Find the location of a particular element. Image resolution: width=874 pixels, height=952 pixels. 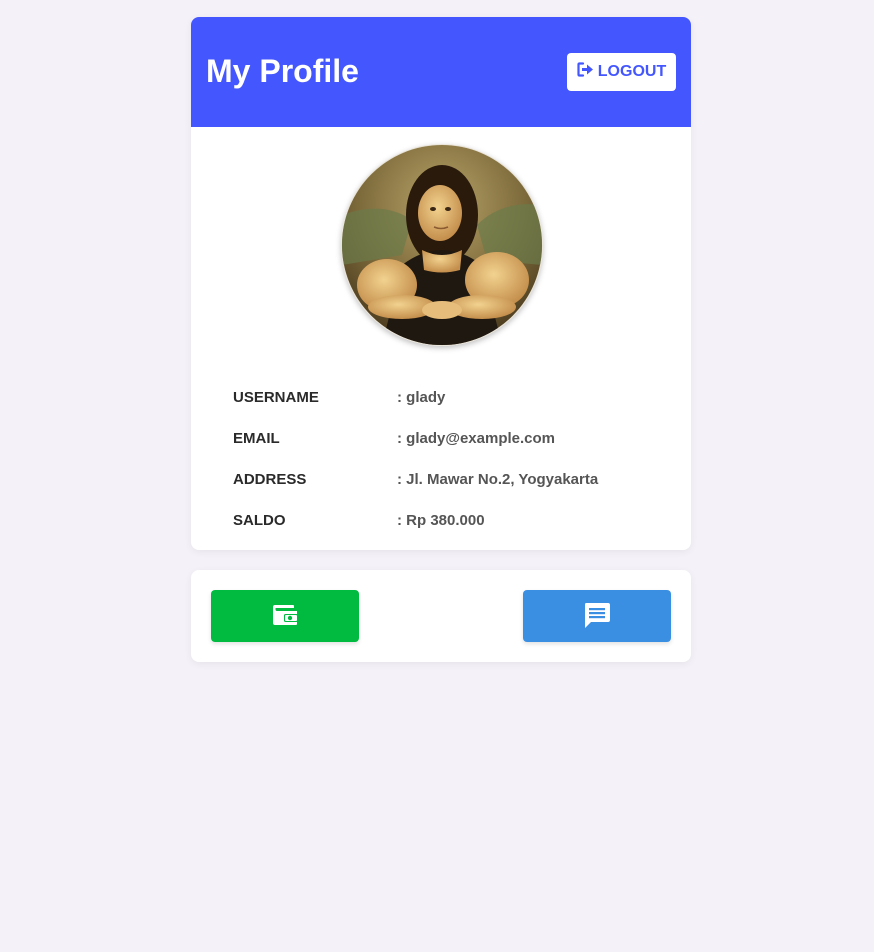

avatar is located at coordinates (442, 245).